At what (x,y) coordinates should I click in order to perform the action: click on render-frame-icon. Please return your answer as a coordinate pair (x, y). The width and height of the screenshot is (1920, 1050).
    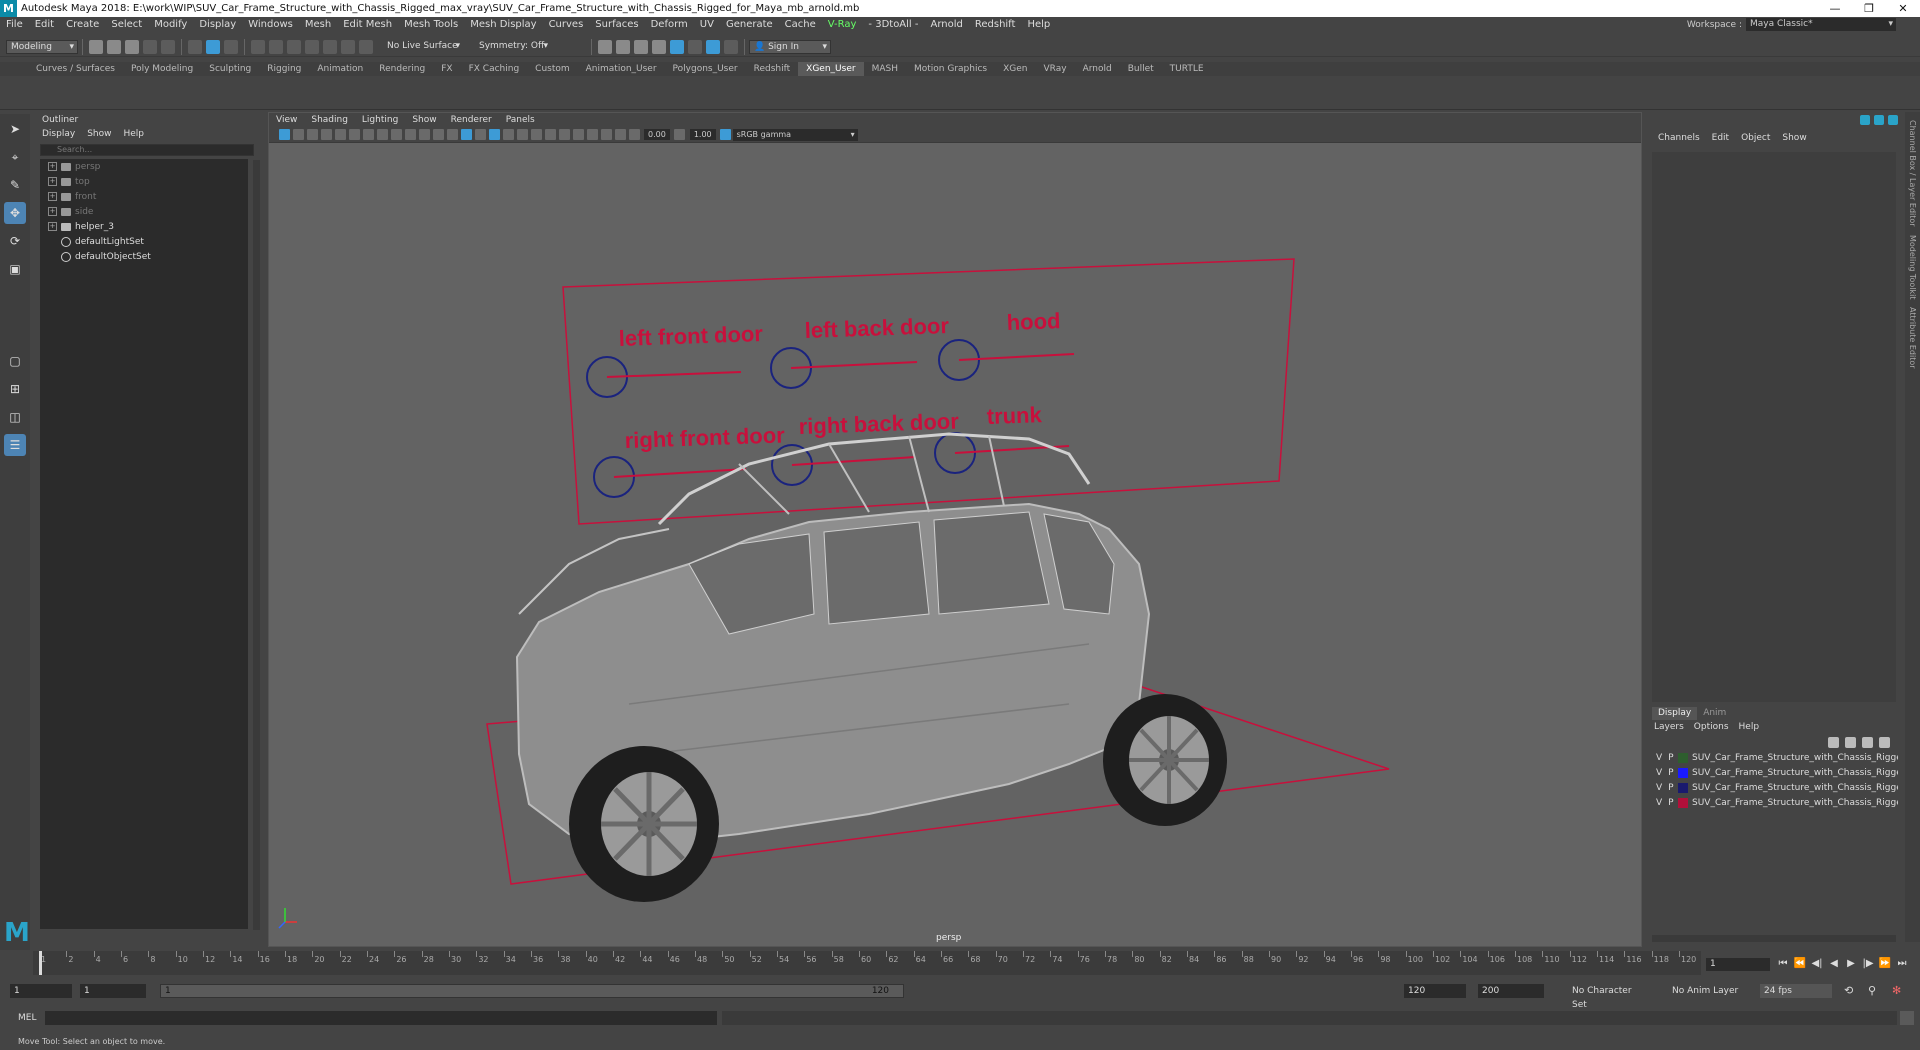
    Looking at the image, I should click on (623, 46).